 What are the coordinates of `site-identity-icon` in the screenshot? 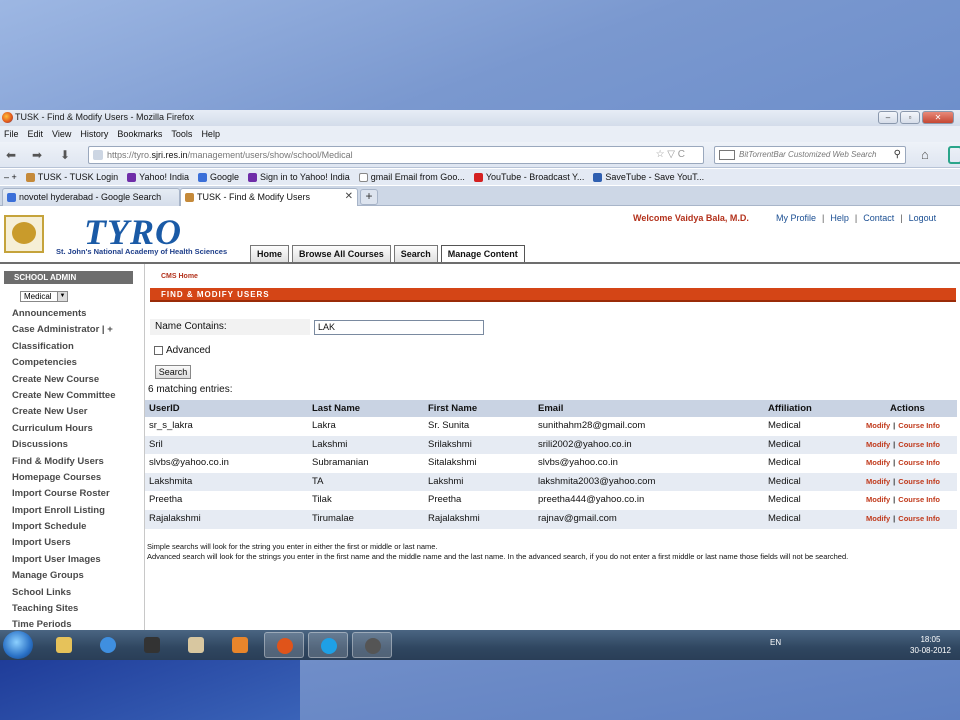 It's located at (98, 155).